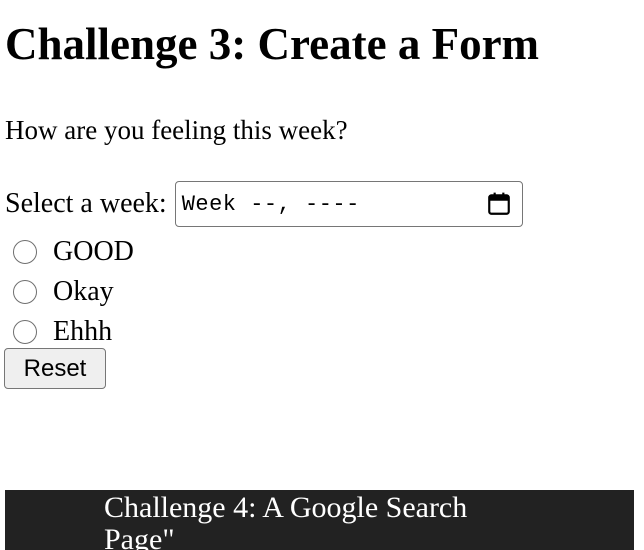 The width and height of the screenshot is (644, 550). What do you see at coordinates (55, 368) in the screenshot?
I see `reset-button: Reset` at bounding box center [55, 368].